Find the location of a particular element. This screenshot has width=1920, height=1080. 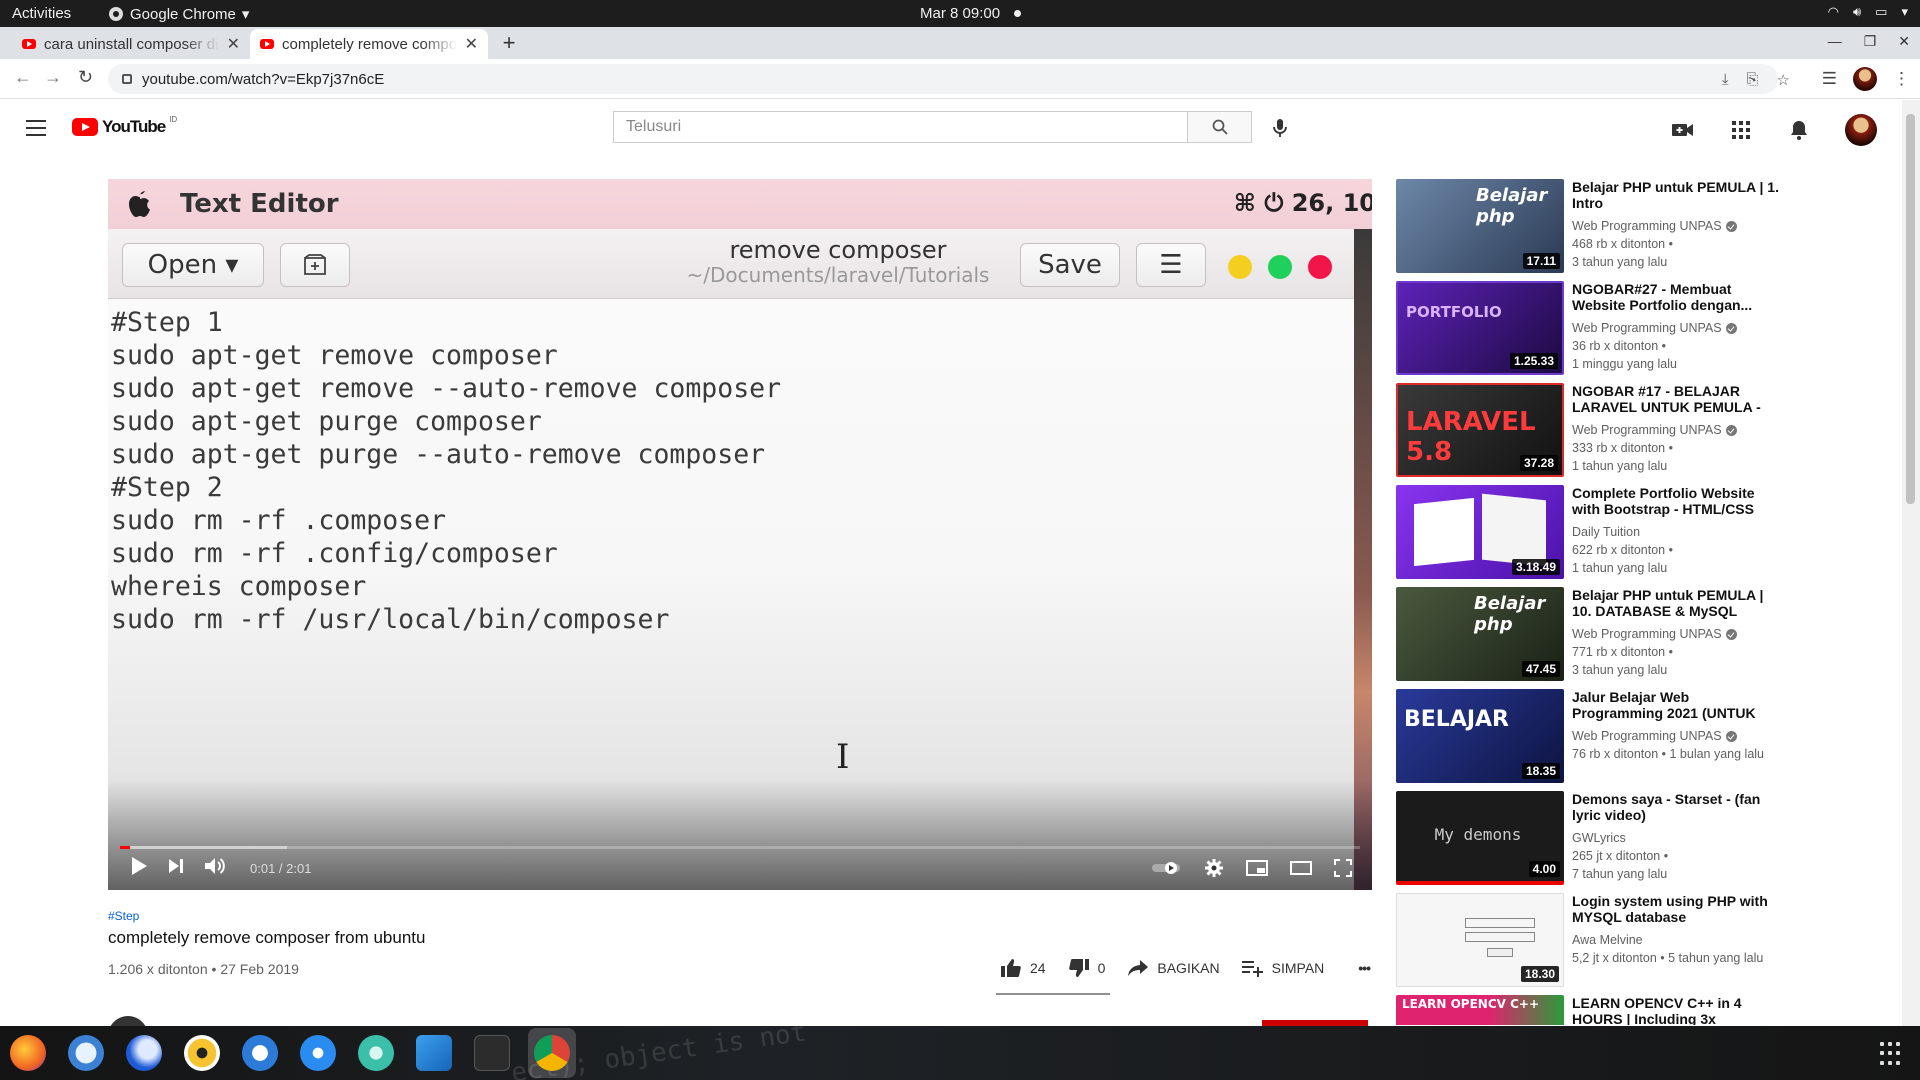

save-button: SIMPAN is located at coordinates (1282, 968).